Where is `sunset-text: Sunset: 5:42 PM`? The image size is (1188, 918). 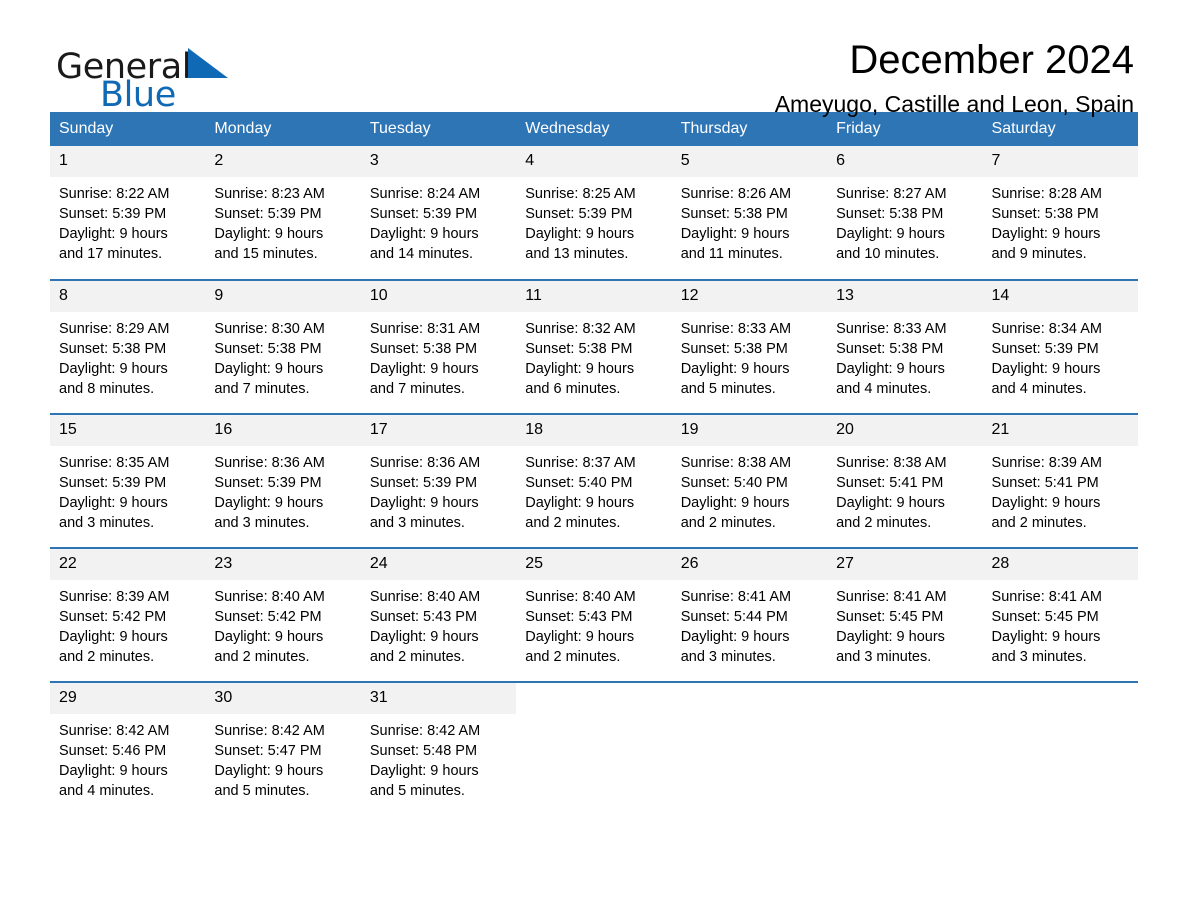 sunset-text: Sunset: 5:42 PM is located at coordinates (268, 617).